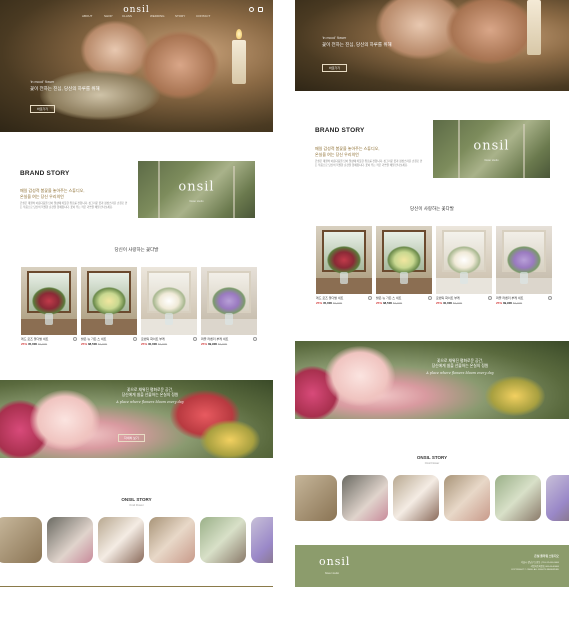 The width and height of the screenshot is (569, 637). What do you see at coordinates (52, 190) in the screenshot?
I see `brand-headline-line: 매일 감성적 봄꽃을 놓아주는 스튜디오,` at bounding box center [52, 190].